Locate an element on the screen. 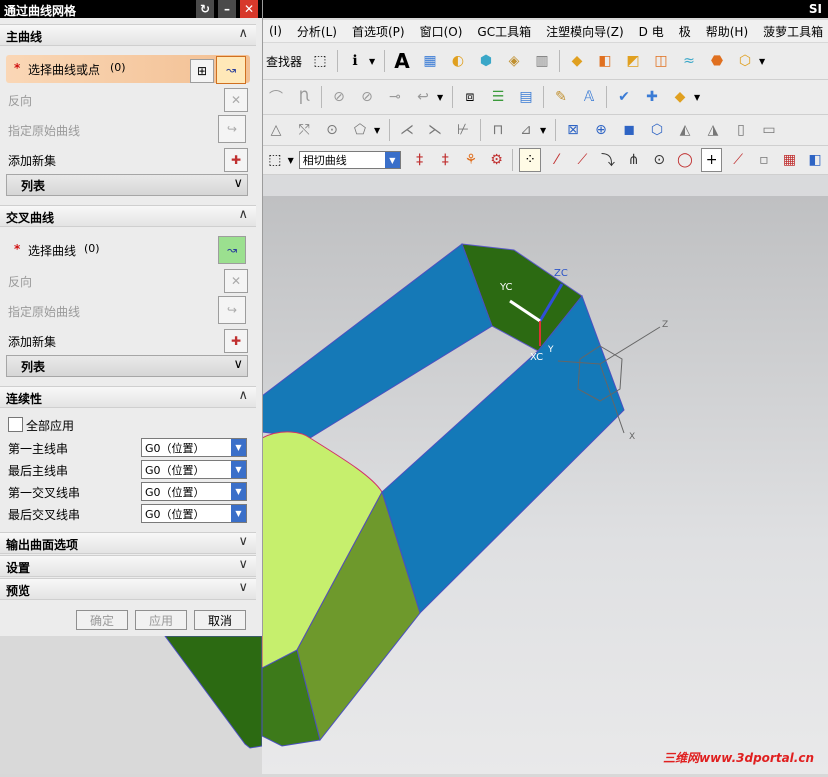 Image resolution: width=828 pixels, height=777 pixels. minimize-icon: – is located at coordinates (227, 9).